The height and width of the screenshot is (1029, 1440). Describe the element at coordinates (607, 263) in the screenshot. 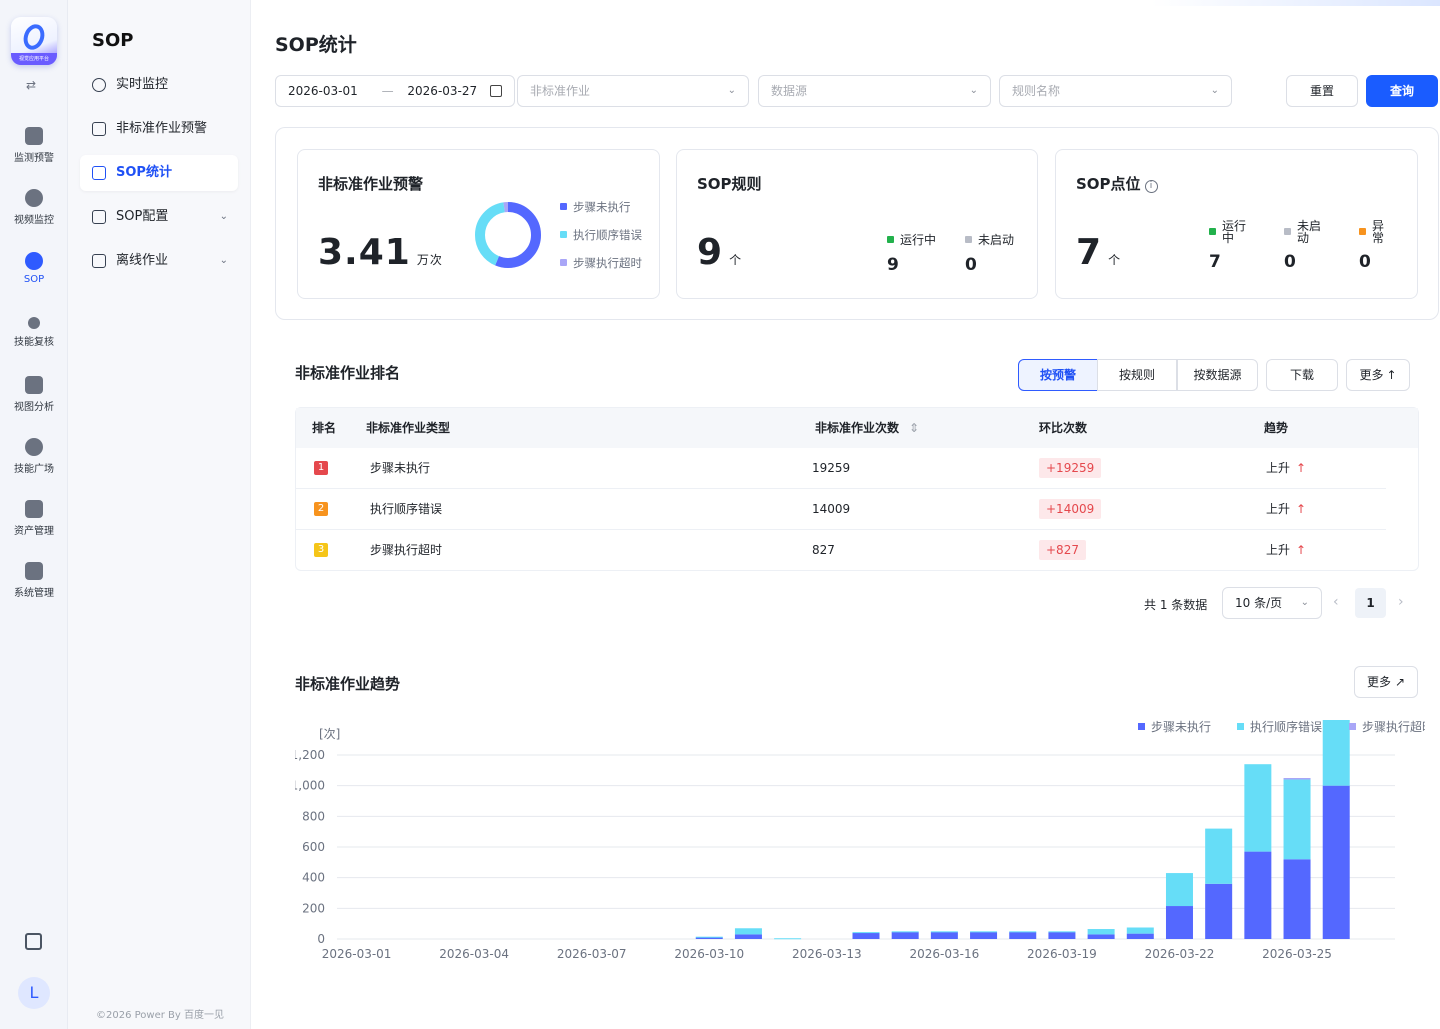

I see `legend-label: 步骤执行超时` at that location.